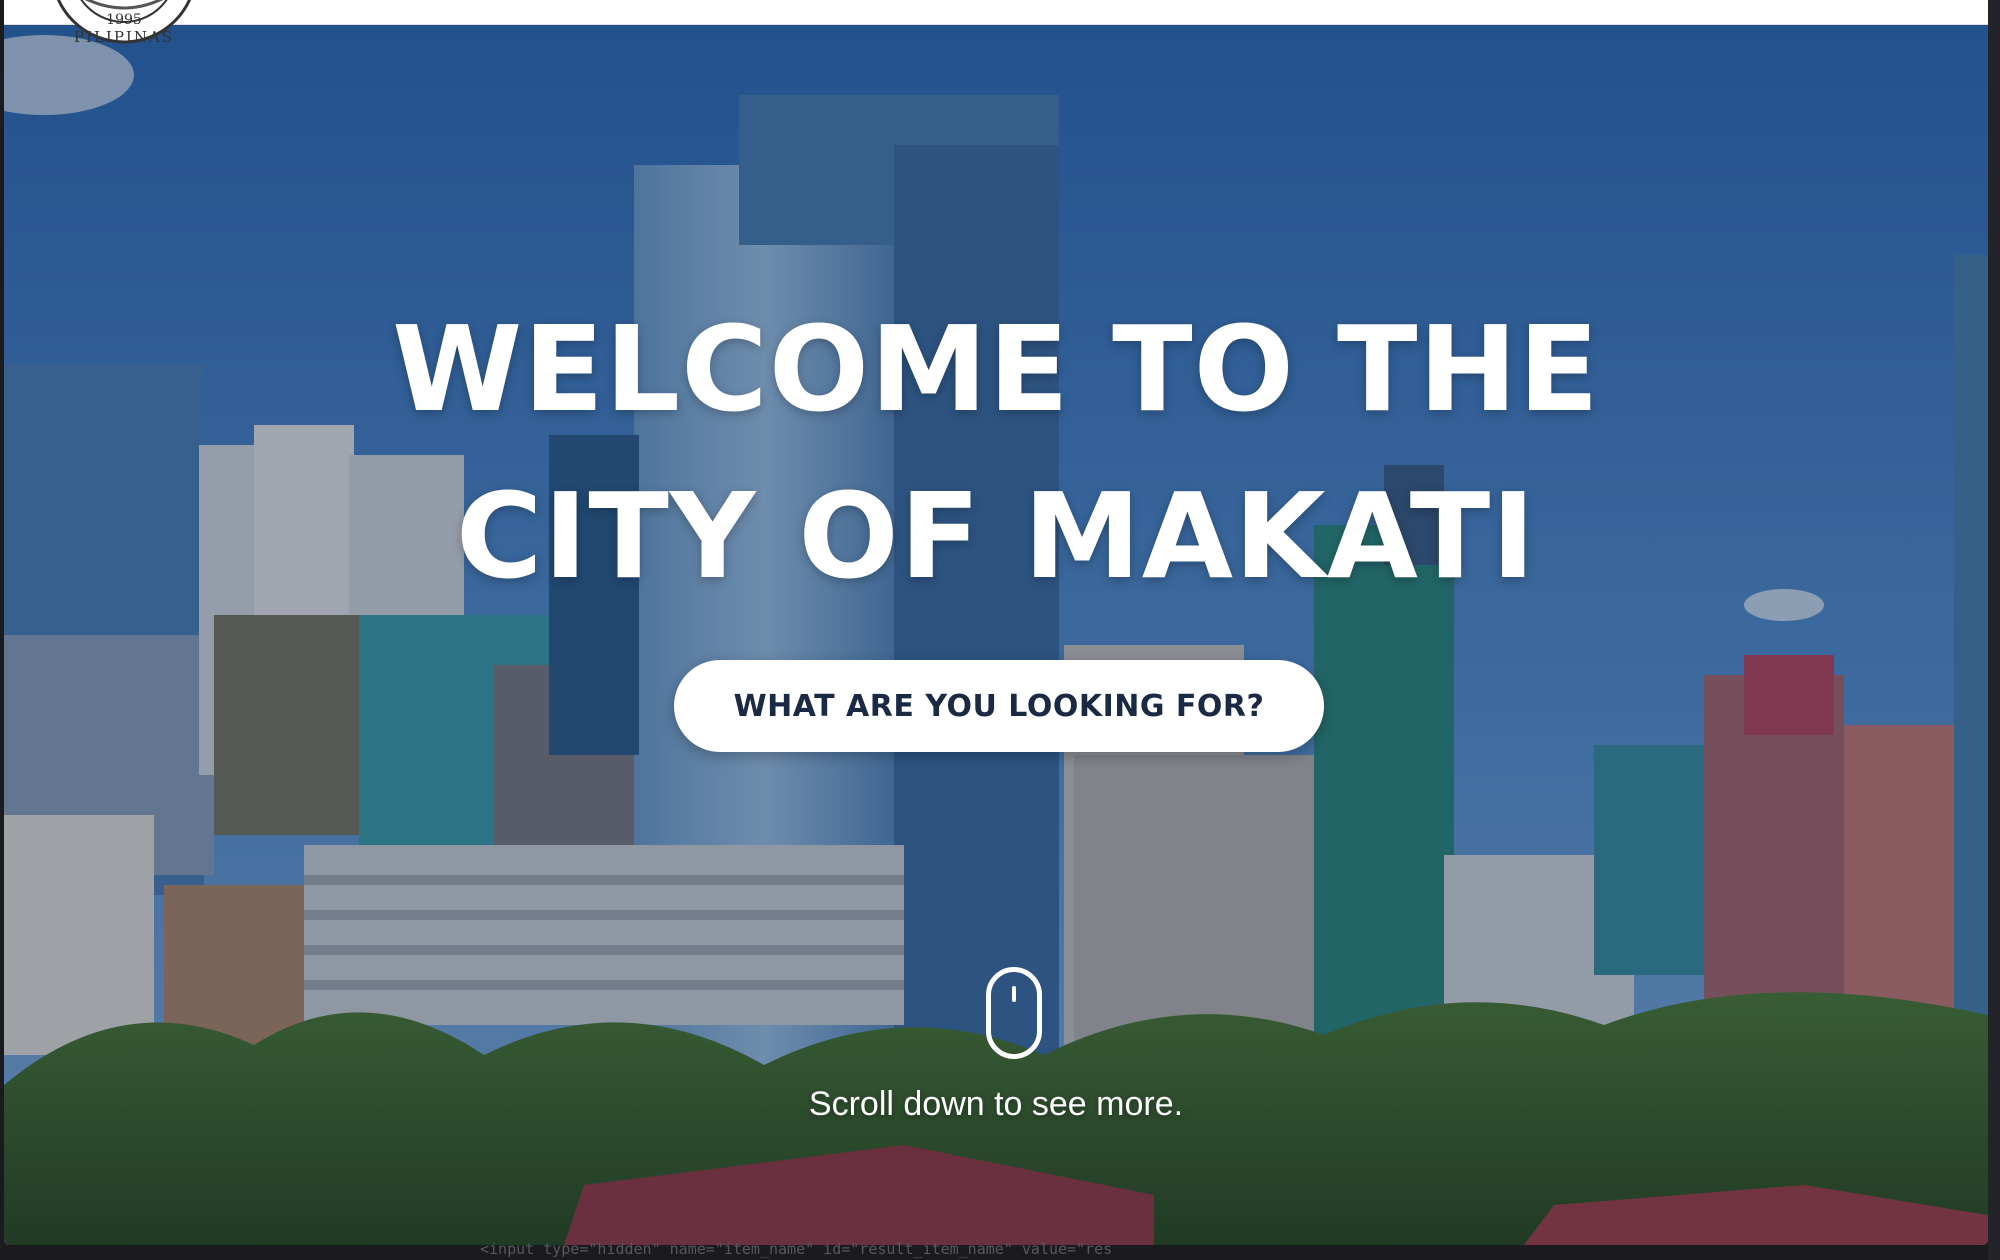  What do you see at coordinates (1014, 1013) in the screenshot?
I see `mouse-scroll-icon` at bounding box center [1014, 1013].